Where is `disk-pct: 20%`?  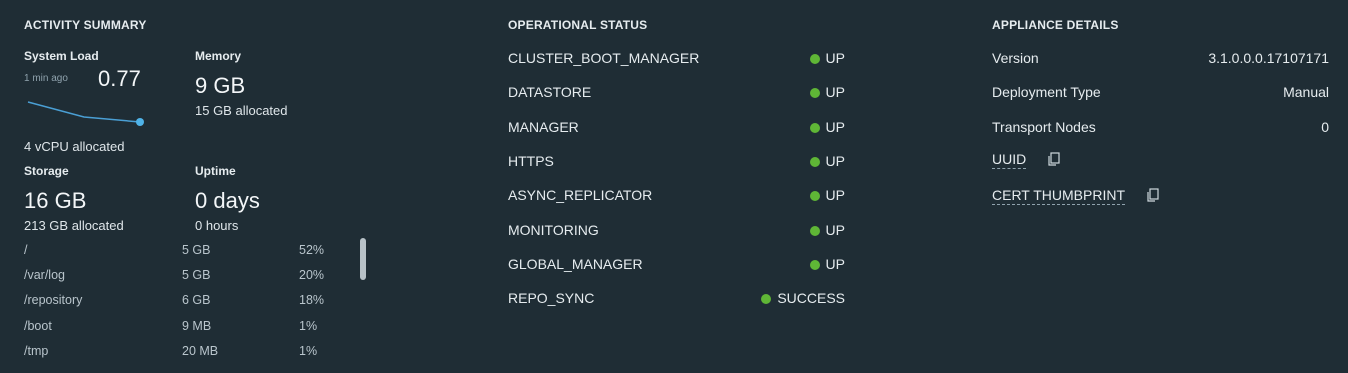
disk-pct: 20% is located at coordinates (312, 275).